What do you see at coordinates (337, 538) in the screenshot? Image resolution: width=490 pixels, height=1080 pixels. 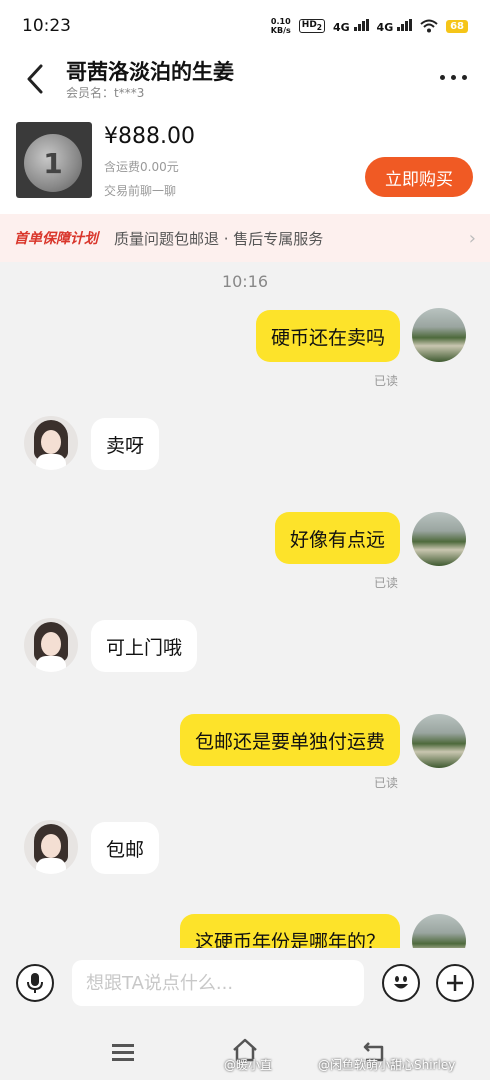 I see `message-bubble-sent: 好像有点远` at bounding box center [337, 538].